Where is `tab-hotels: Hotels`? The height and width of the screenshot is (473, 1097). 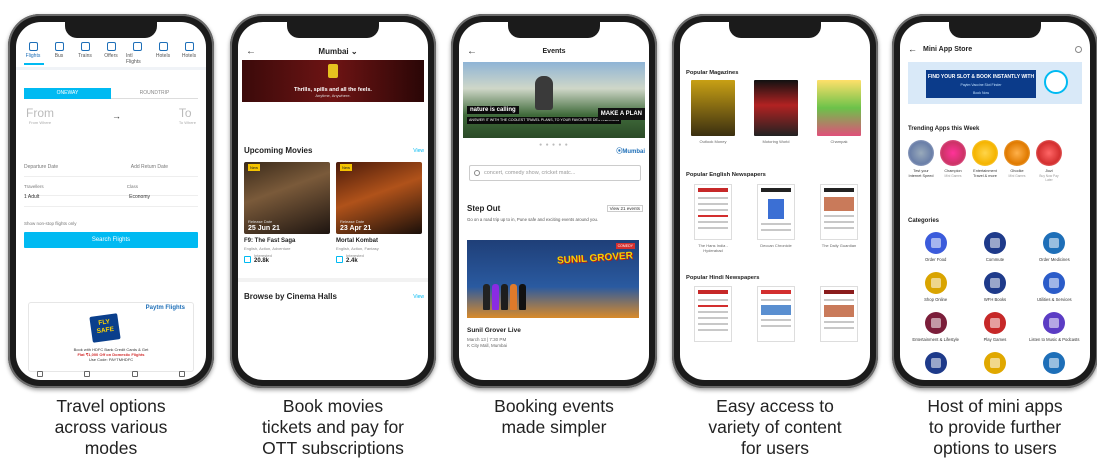 tab-hotels: Hotels is located at coordinates (163, 53).